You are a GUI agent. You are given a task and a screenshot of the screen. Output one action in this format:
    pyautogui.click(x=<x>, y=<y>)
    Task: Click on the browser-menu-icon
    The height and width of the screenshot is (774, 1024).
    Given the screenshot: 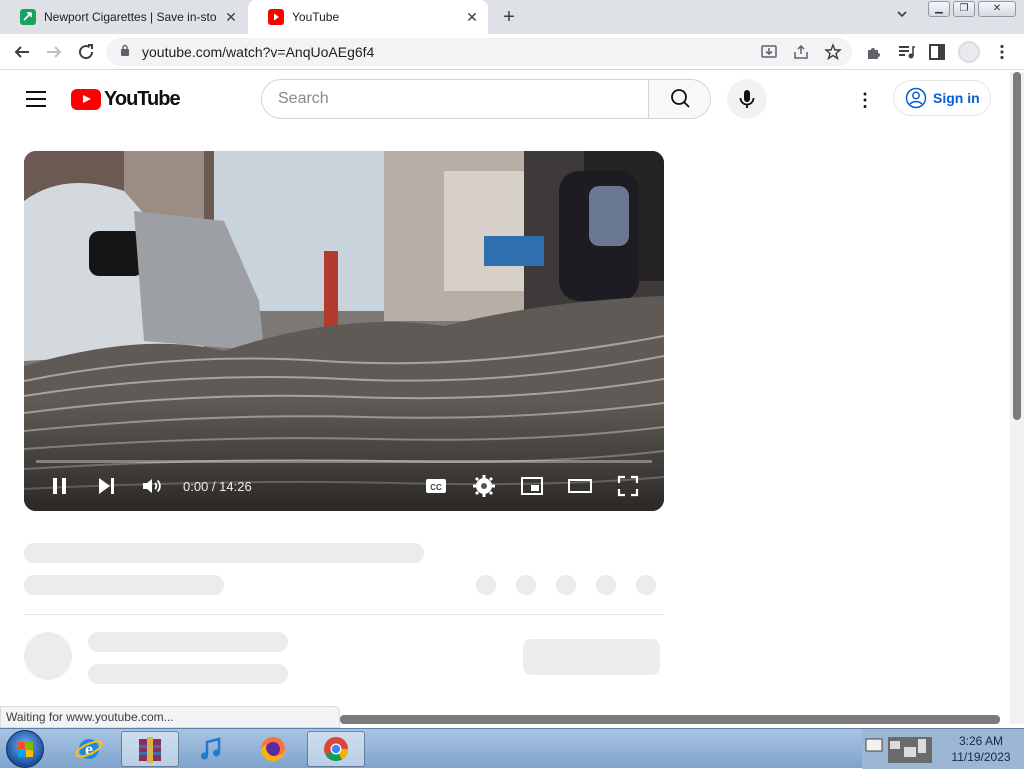 What is the action you would take?
    pyautogui.click(x=1002, y=52)
    